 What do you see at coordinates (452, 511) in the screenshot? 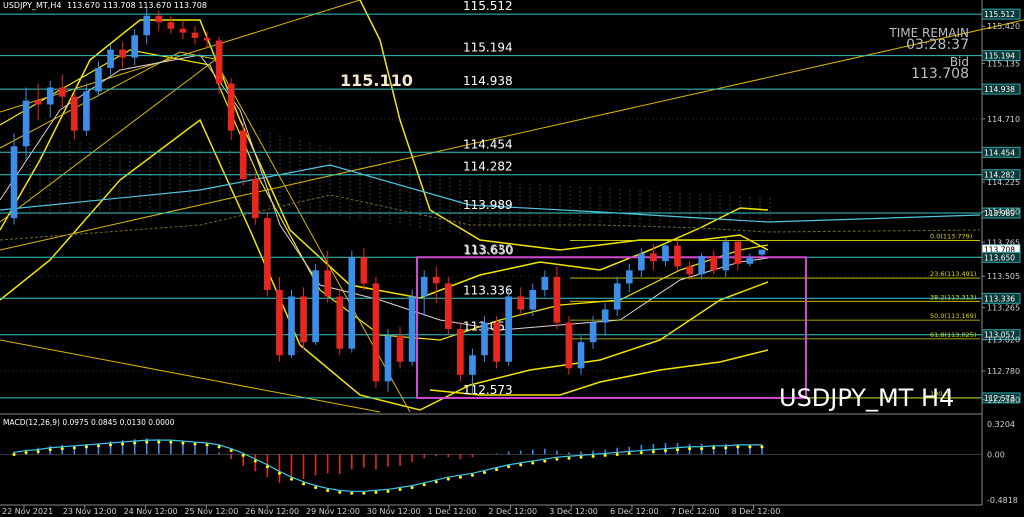
I see `x-tick-label: 1 Dec 12:00` at bounding box center [452, 511].